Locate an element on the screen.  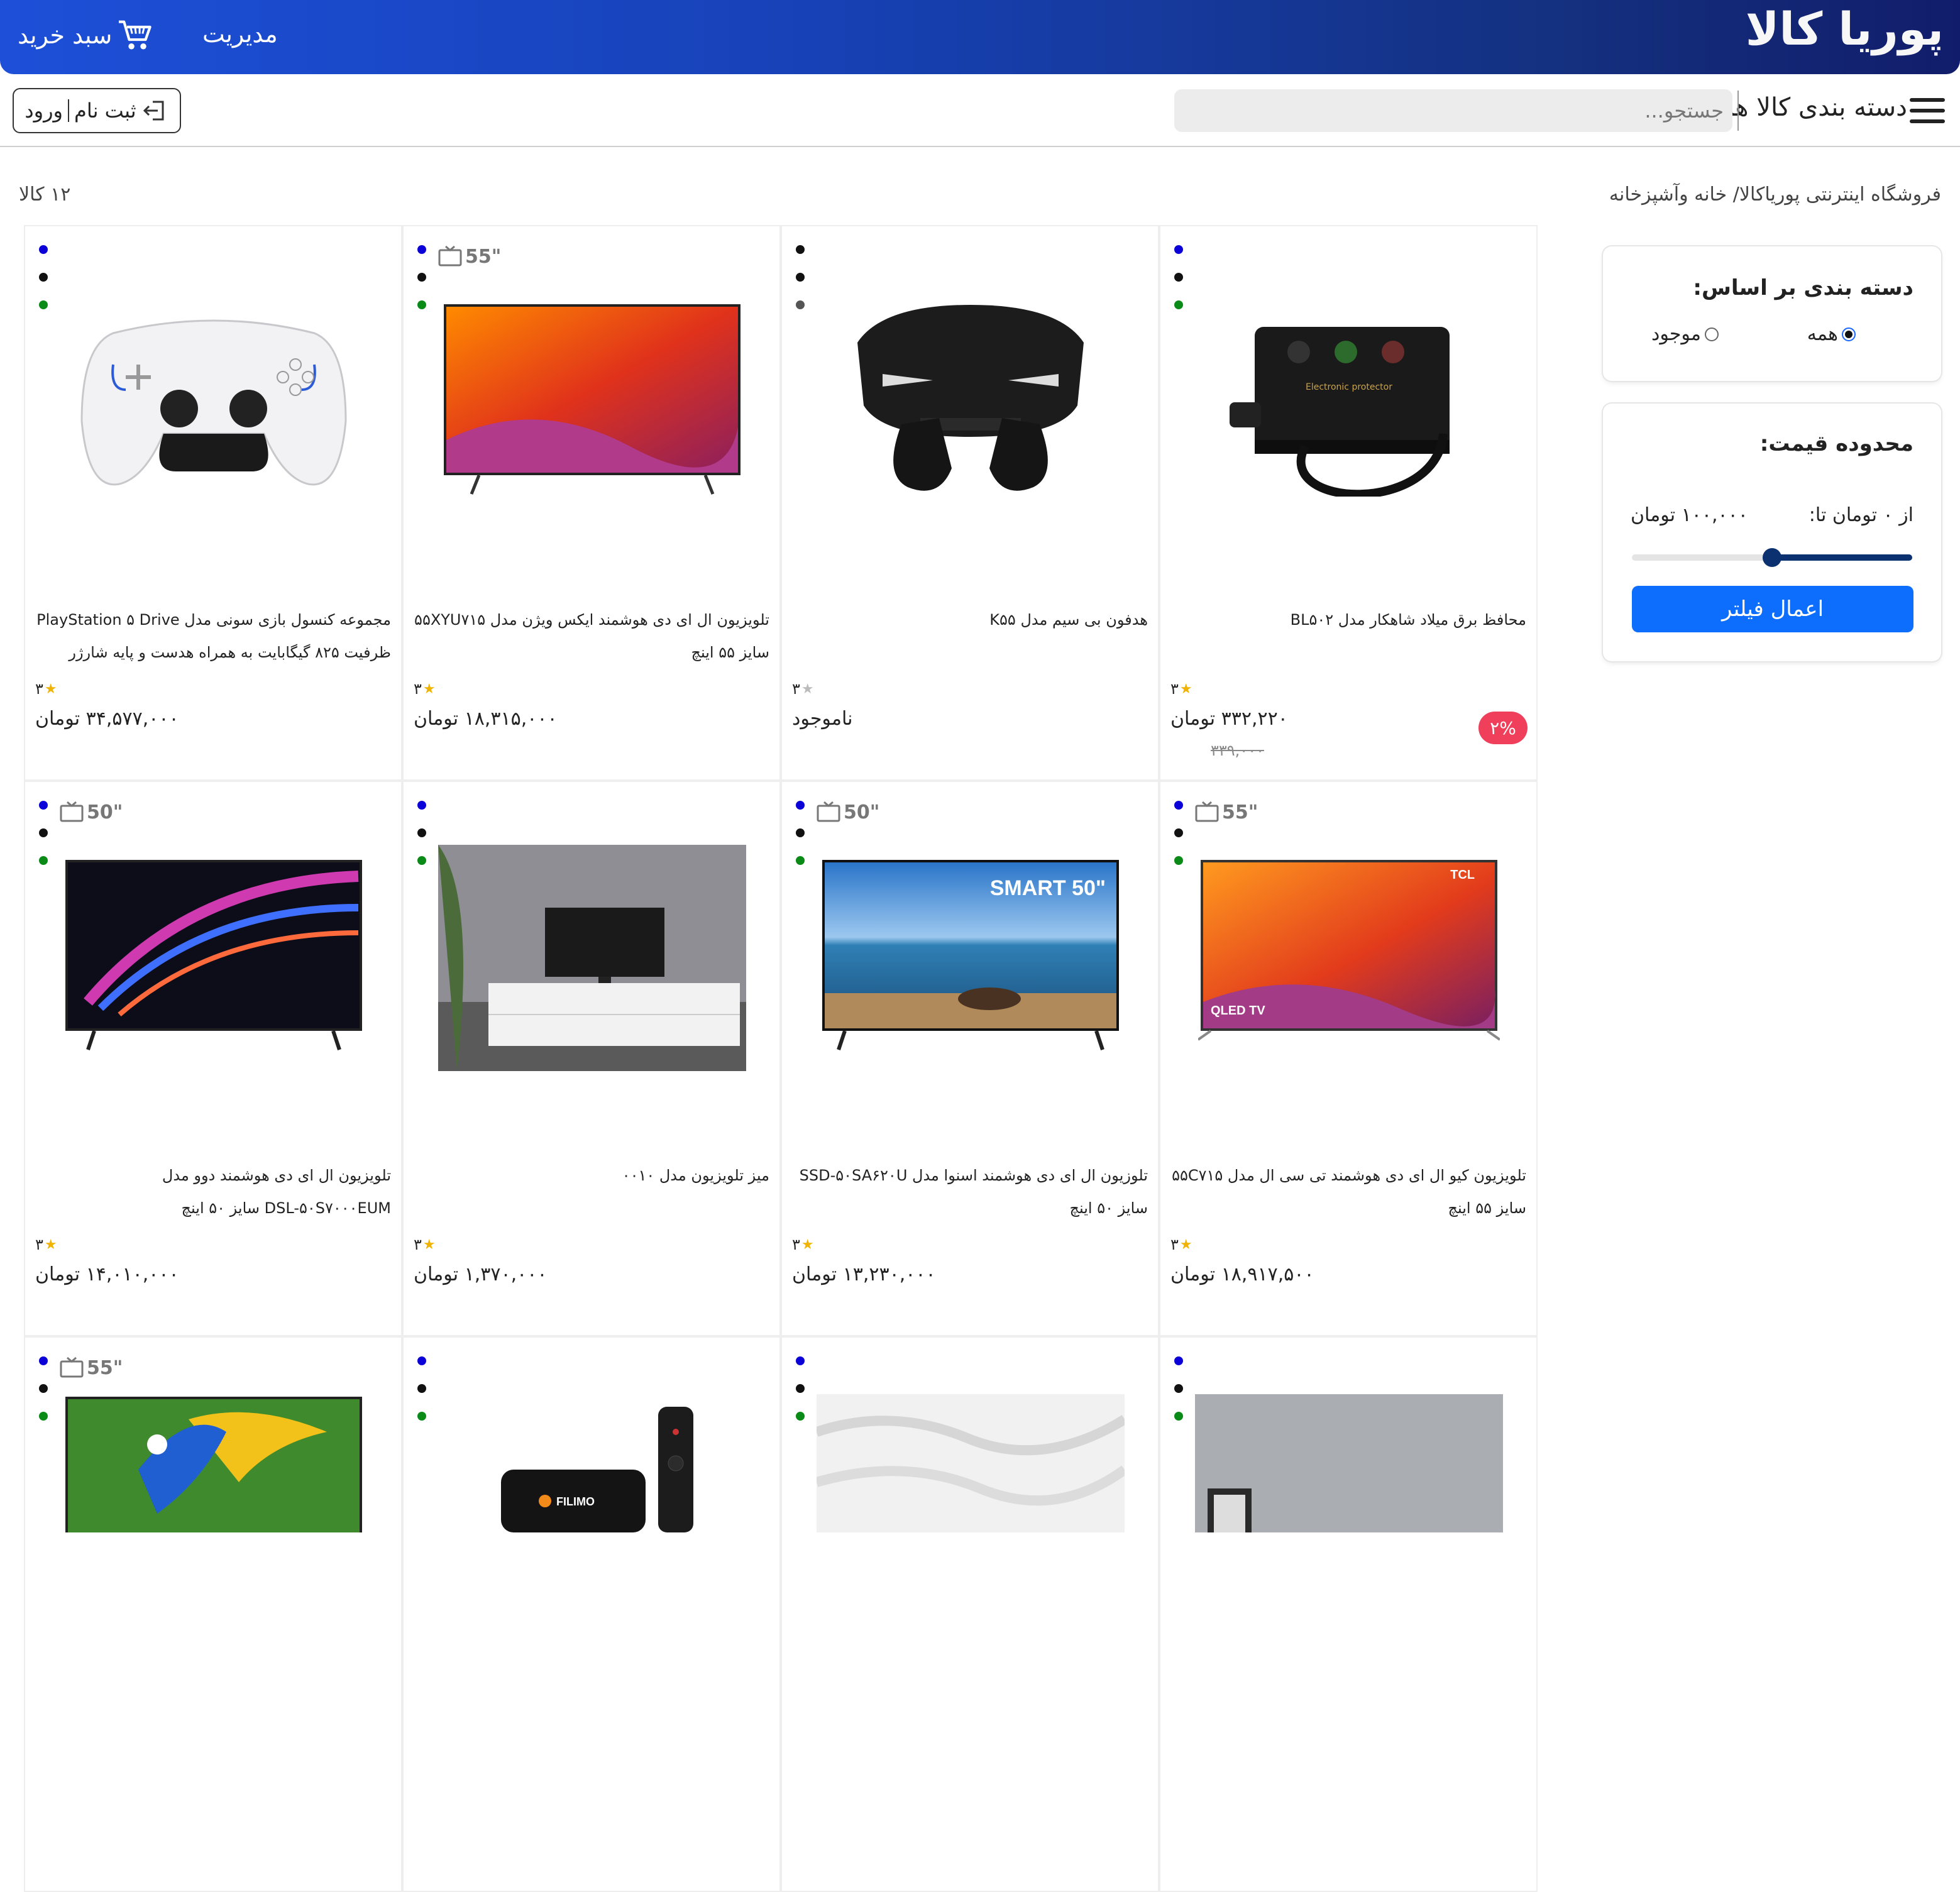
radio-all-circle is located at coordinates (1849, 334).